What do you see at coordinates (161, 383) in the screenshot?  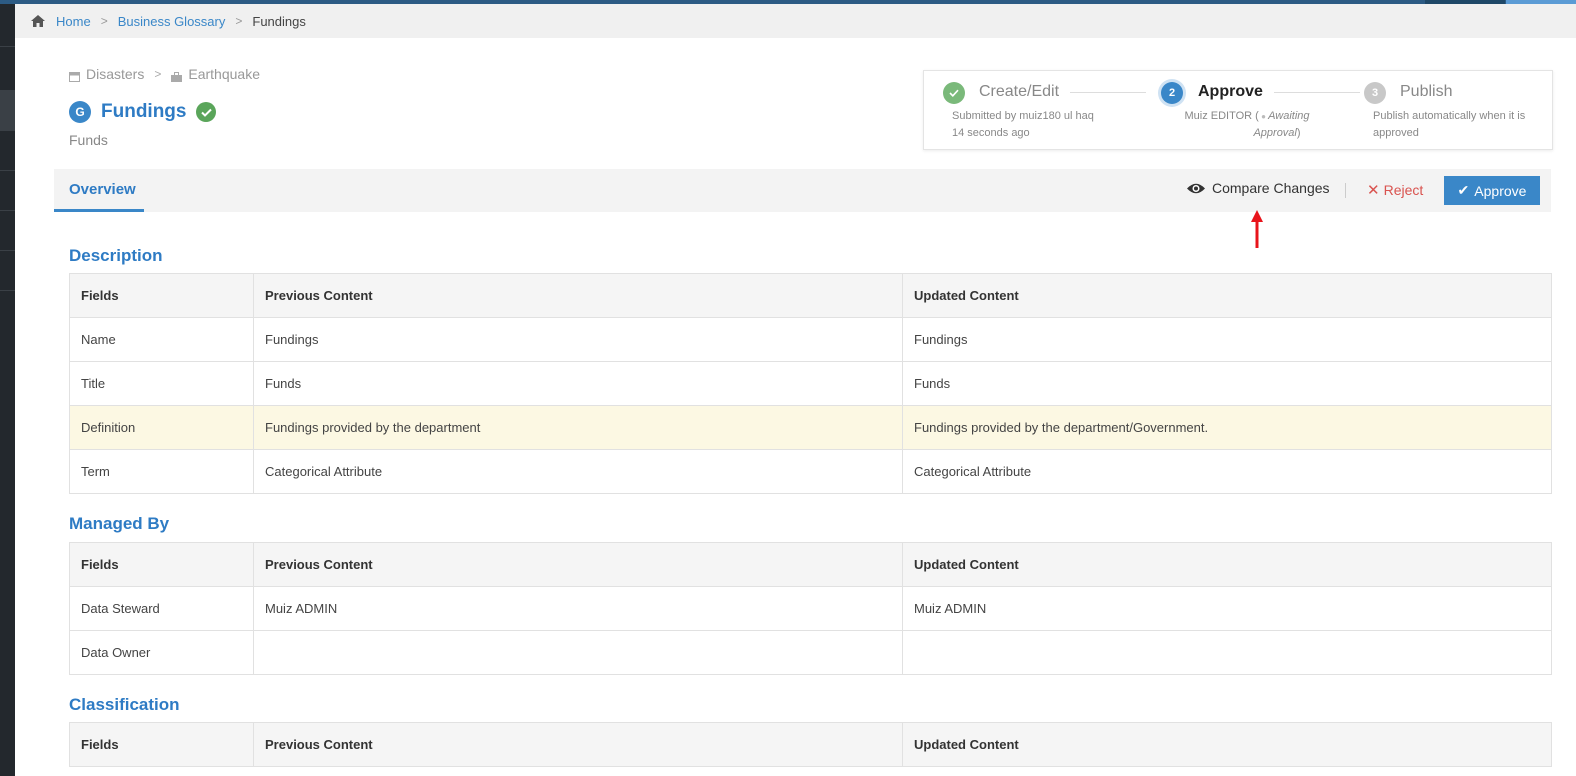 I see `field-cell: Title` at bounding box center [161, 383].